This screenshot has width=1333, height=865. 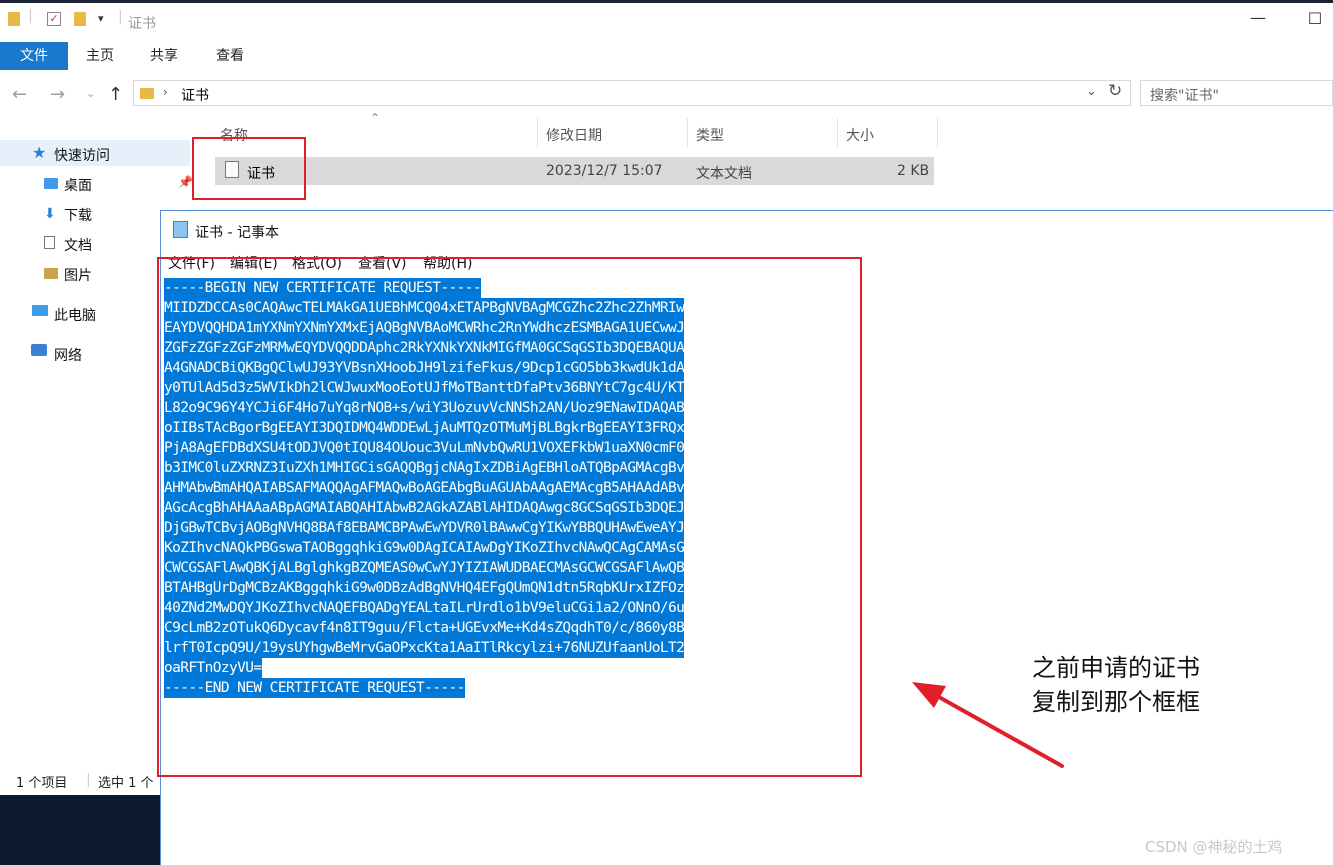 What do you see at coordinates (75, 315) in the screenshot?
I see `sidebar-item-this-pc: 此电脑` at bounding box center [75, 315].